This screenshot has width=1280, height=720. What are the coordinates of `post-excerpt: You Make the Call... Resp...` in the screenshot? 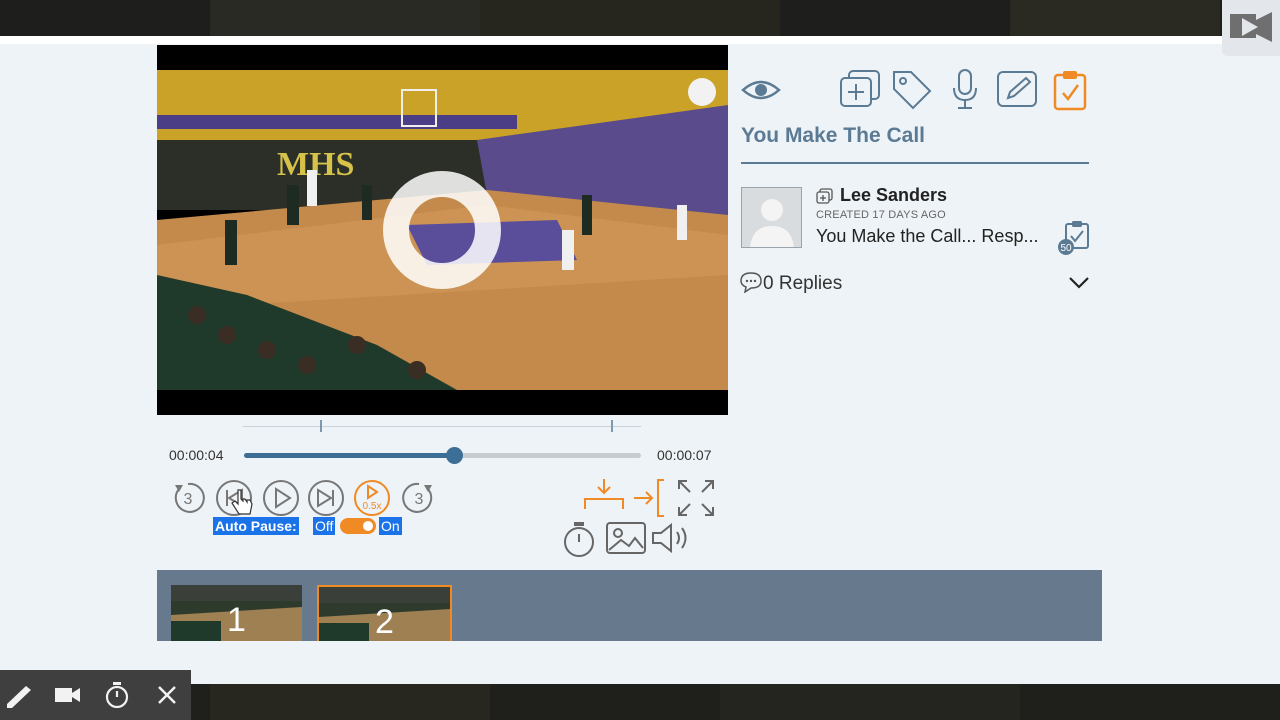 It's located at (927, 236).